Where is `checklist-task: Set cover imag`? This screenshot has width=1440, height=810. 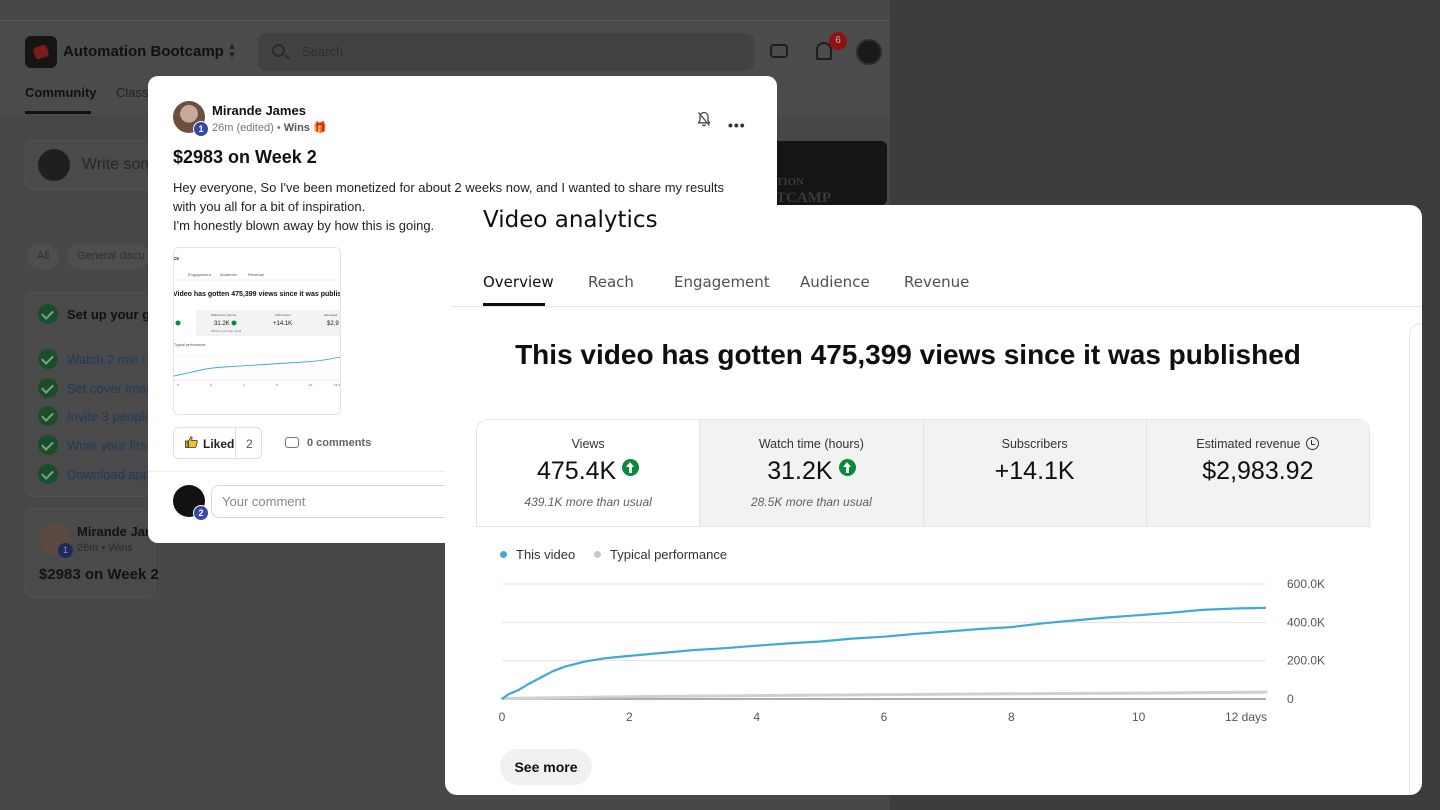
checklist-task: Set cover imag is located at coordinates (110, 388).